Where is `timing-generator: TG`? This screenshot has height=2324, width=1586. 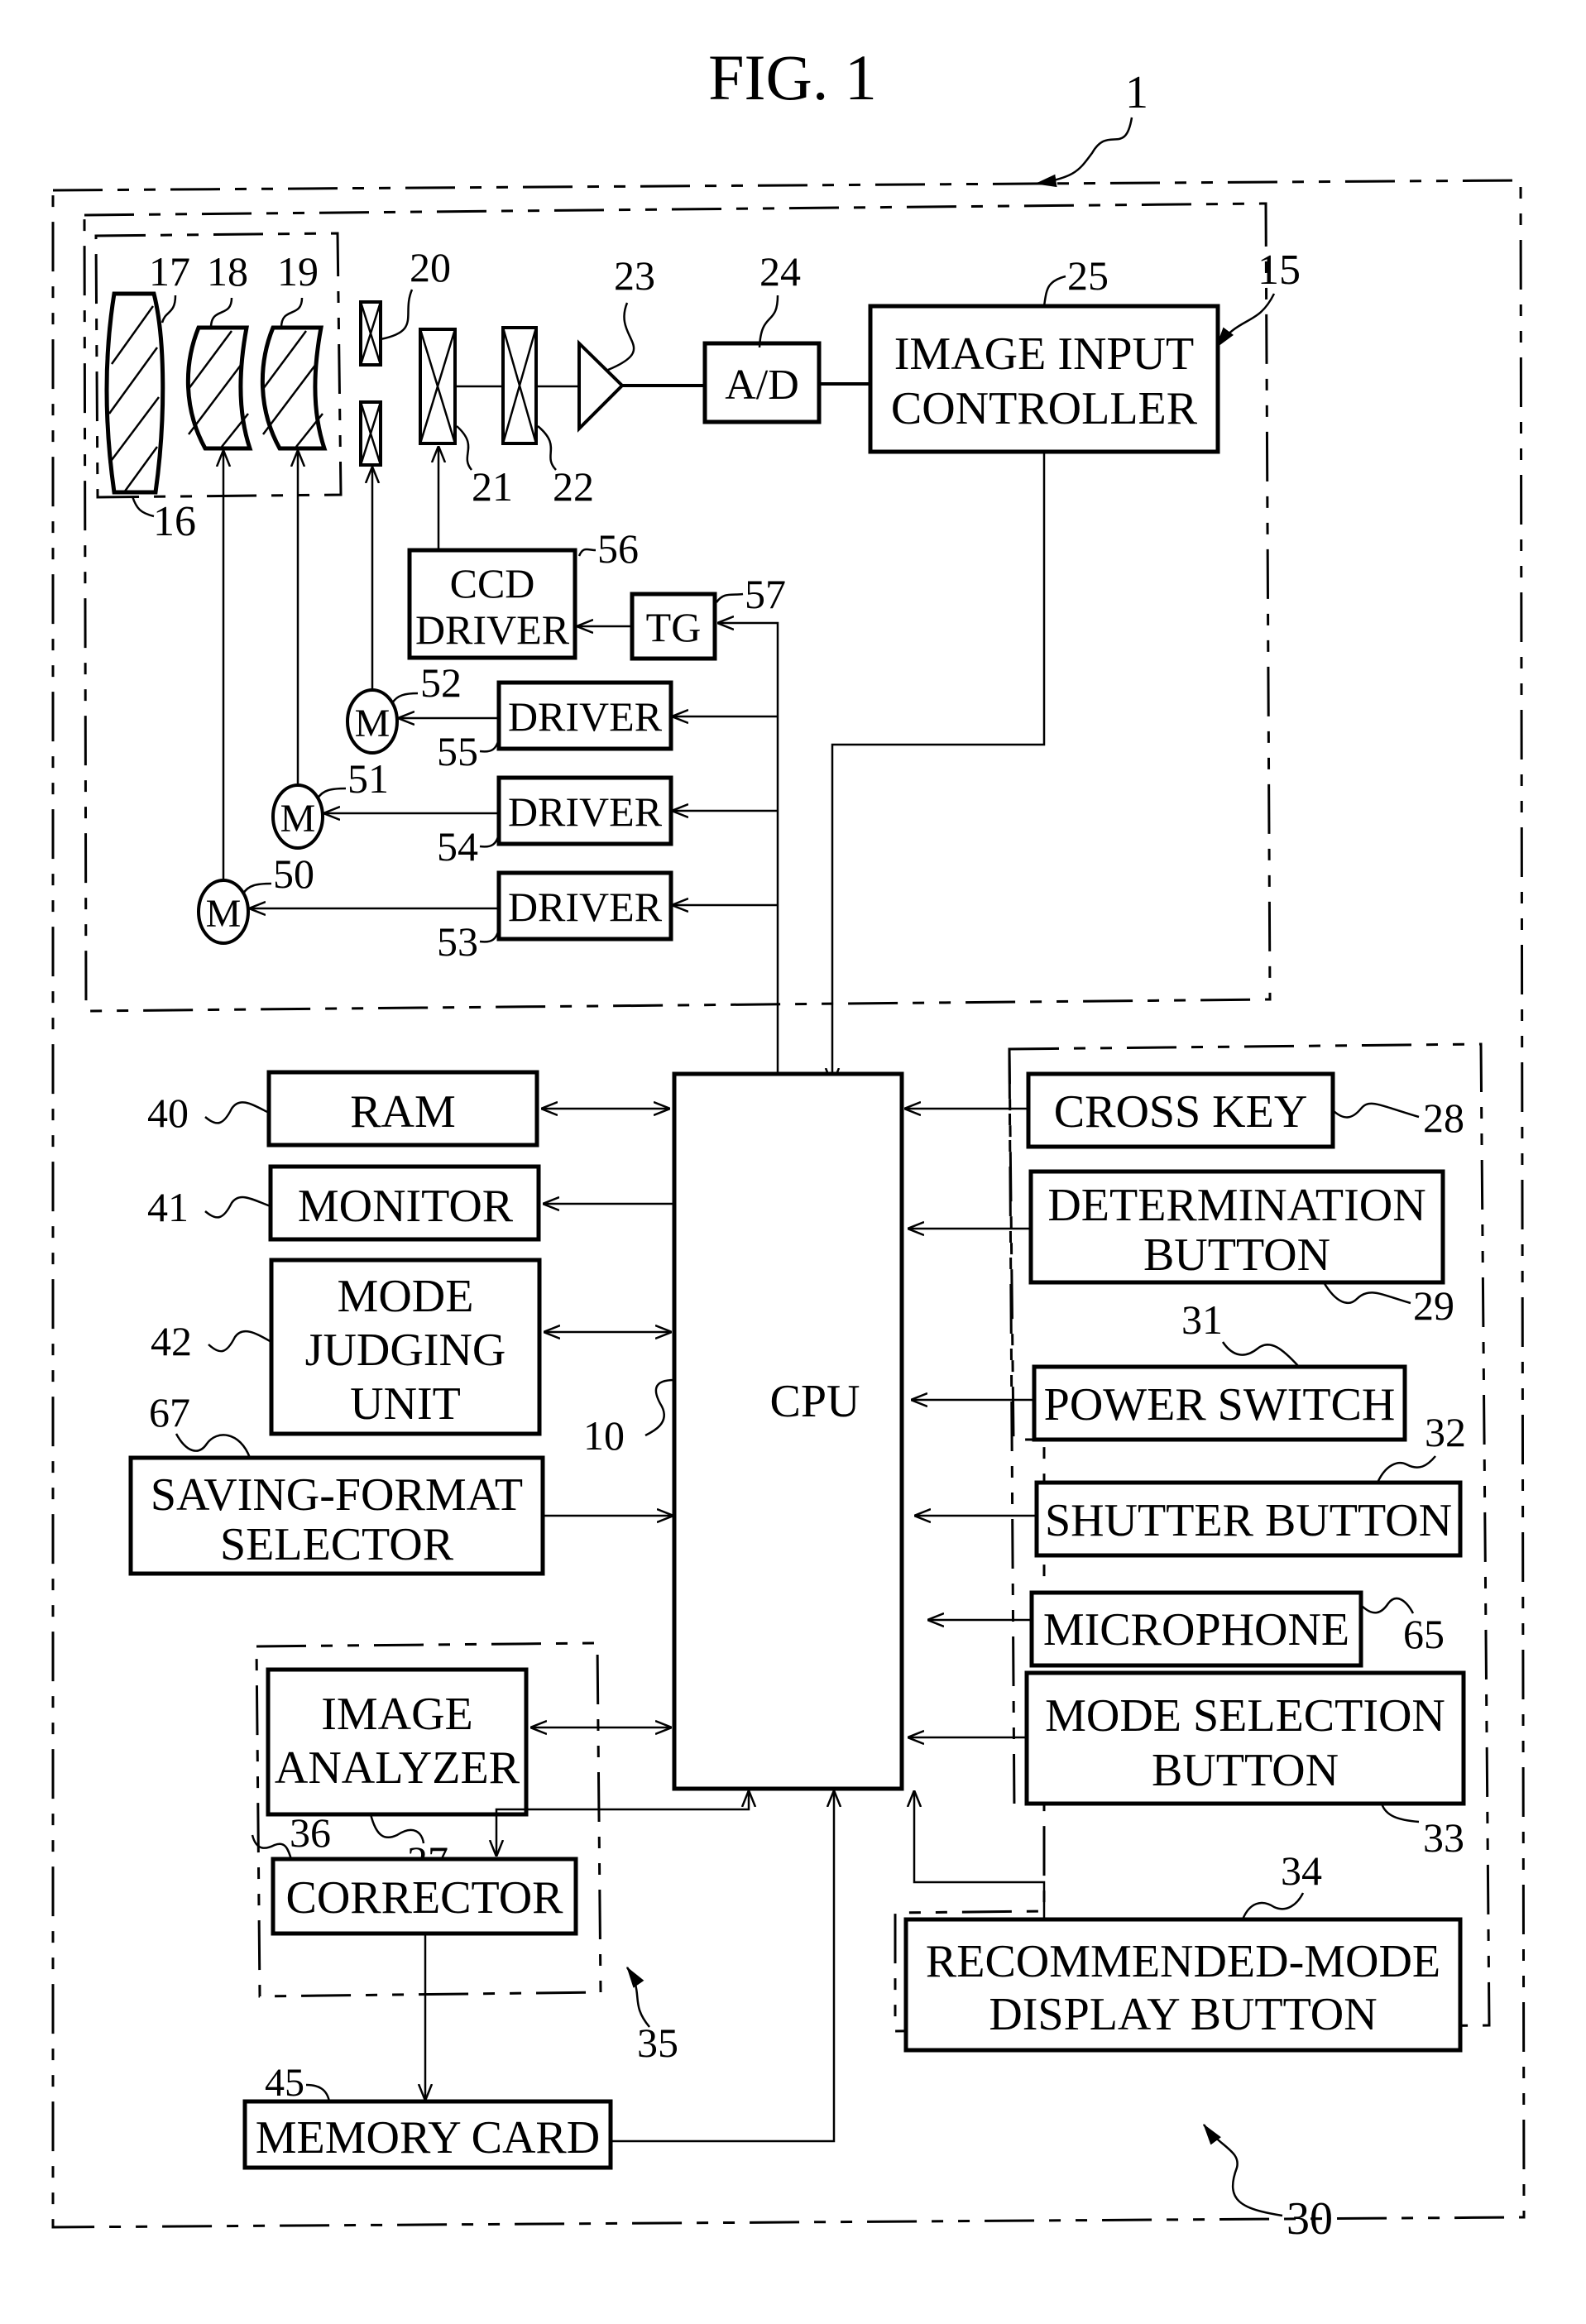 timing-generator: TG is located at coordinates (673, 626).